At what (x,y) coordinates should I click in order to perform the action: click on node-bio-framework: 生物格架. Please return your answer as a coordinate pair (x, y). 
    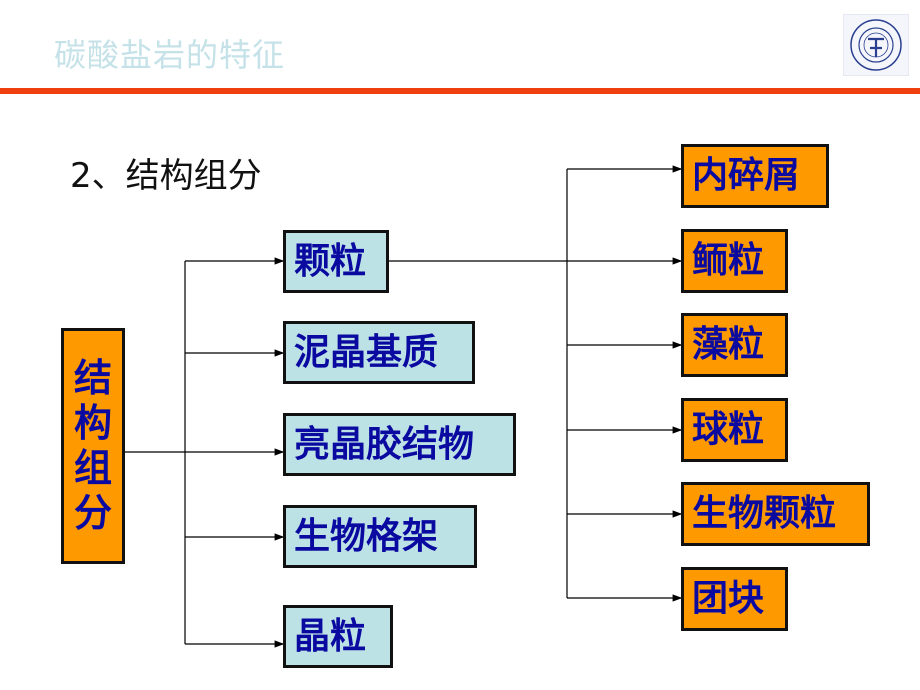
    Looking at the image, I should click on (380, 536).